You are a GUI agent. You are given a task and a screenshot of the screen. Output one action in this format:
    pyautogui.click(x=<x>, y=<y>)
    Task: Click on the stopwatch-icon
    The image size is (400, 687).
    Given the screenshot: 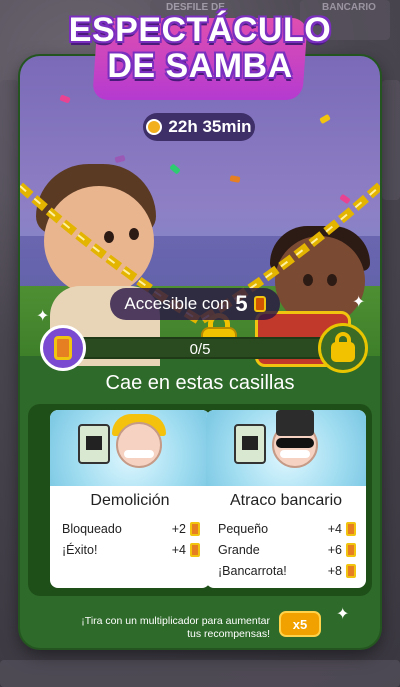 What is the action you would take?
    pyautogui.click(x=154, y=127)
    